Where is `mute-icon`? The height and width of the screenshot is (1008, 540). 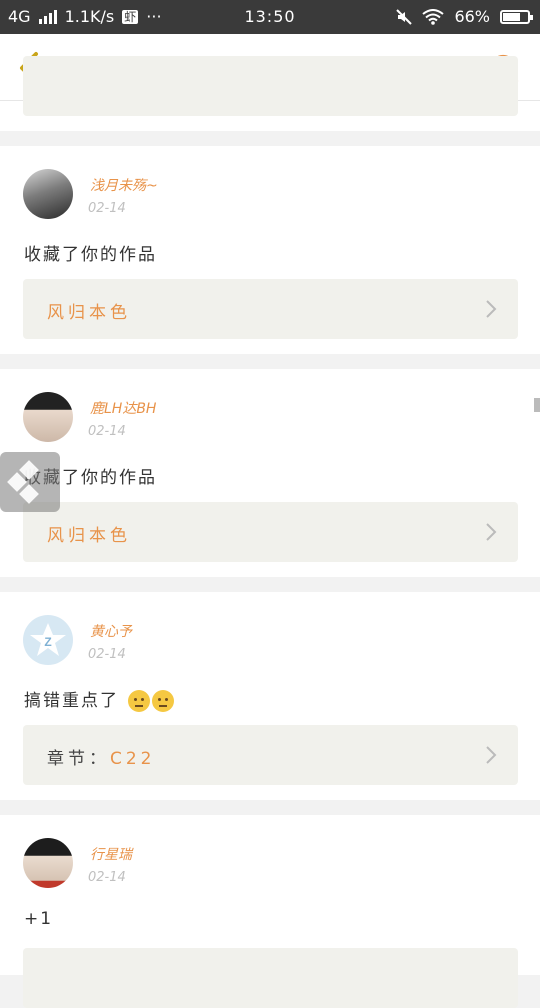
mute-icon is located at coordinates (404, 16).